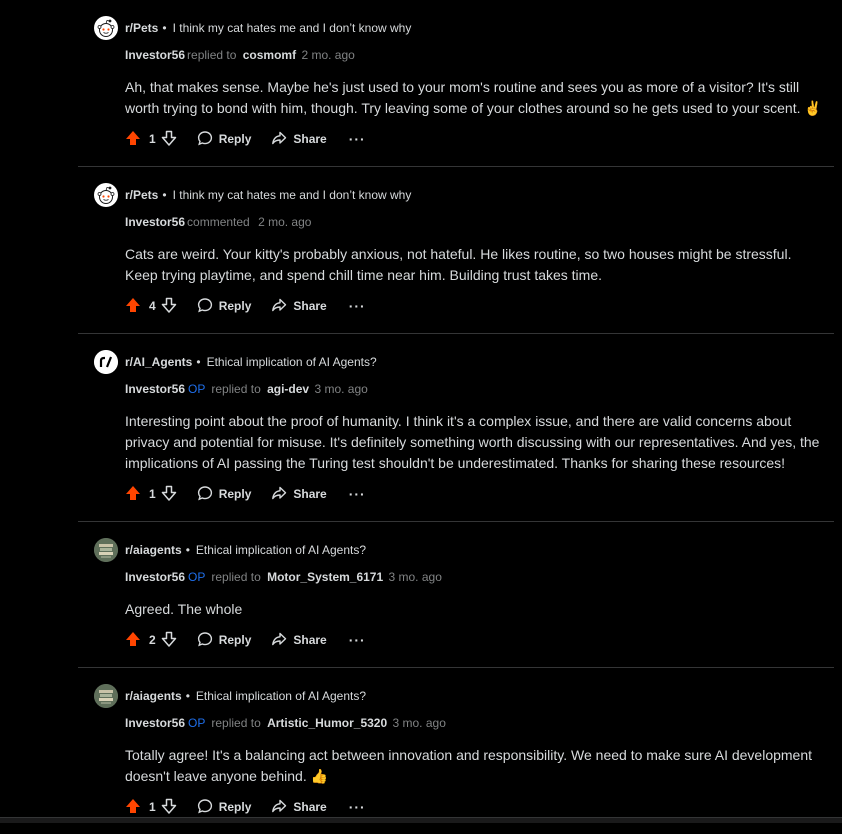  I want to click on vote-count: 4, so click(152, 306).